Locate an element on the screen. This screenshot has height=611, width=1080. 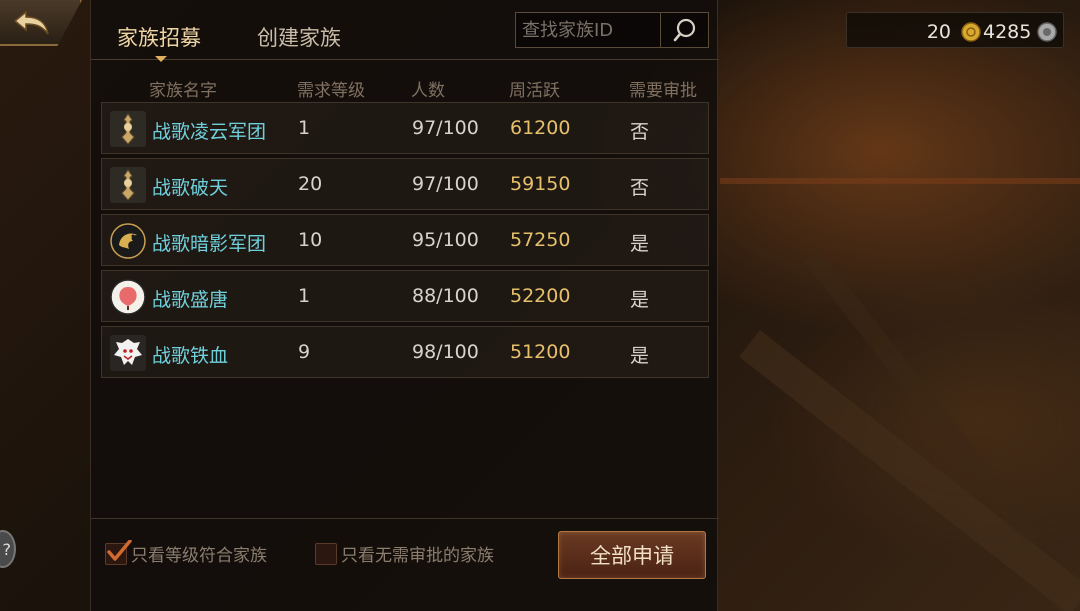
weekly-activity: 57250 is located at coordinates (540, 240).